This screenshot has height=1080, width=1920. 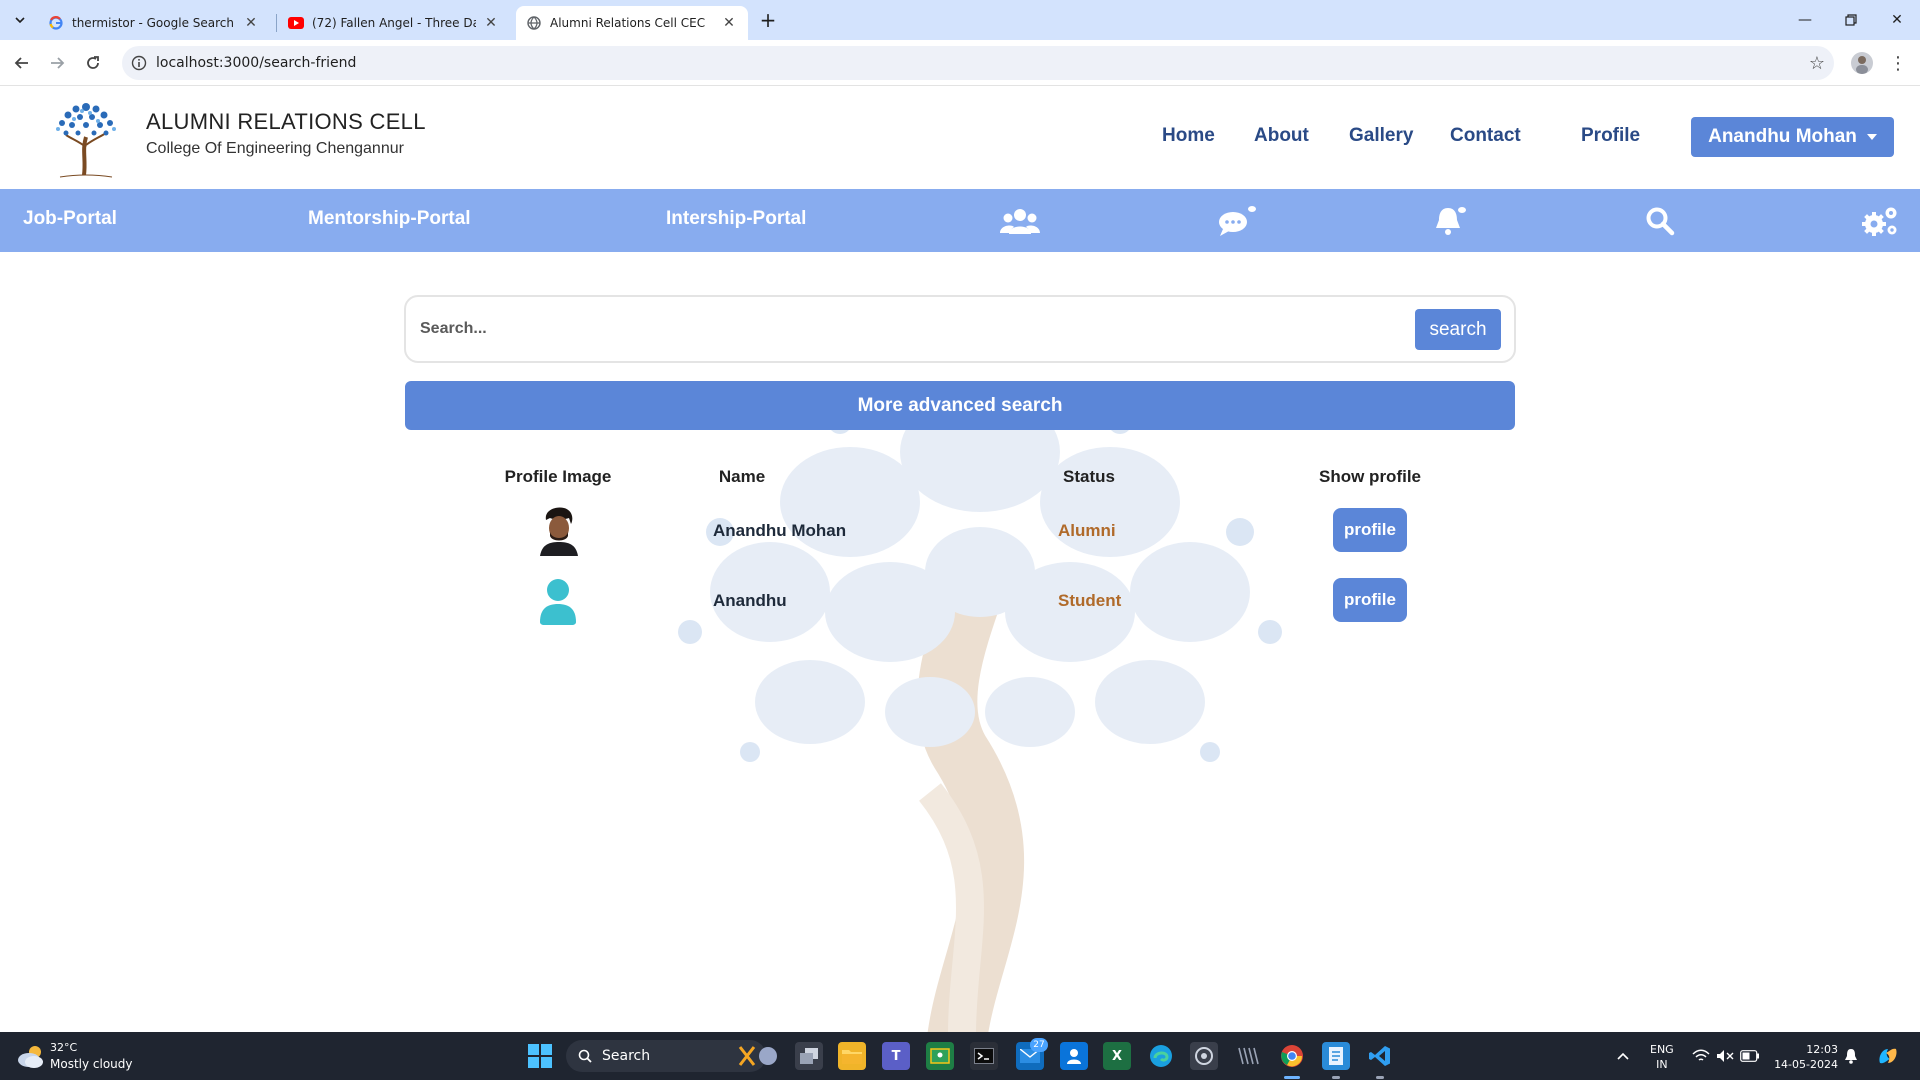 I want to click on weather-temperature: 32°C, so click(x=63, y=1047).